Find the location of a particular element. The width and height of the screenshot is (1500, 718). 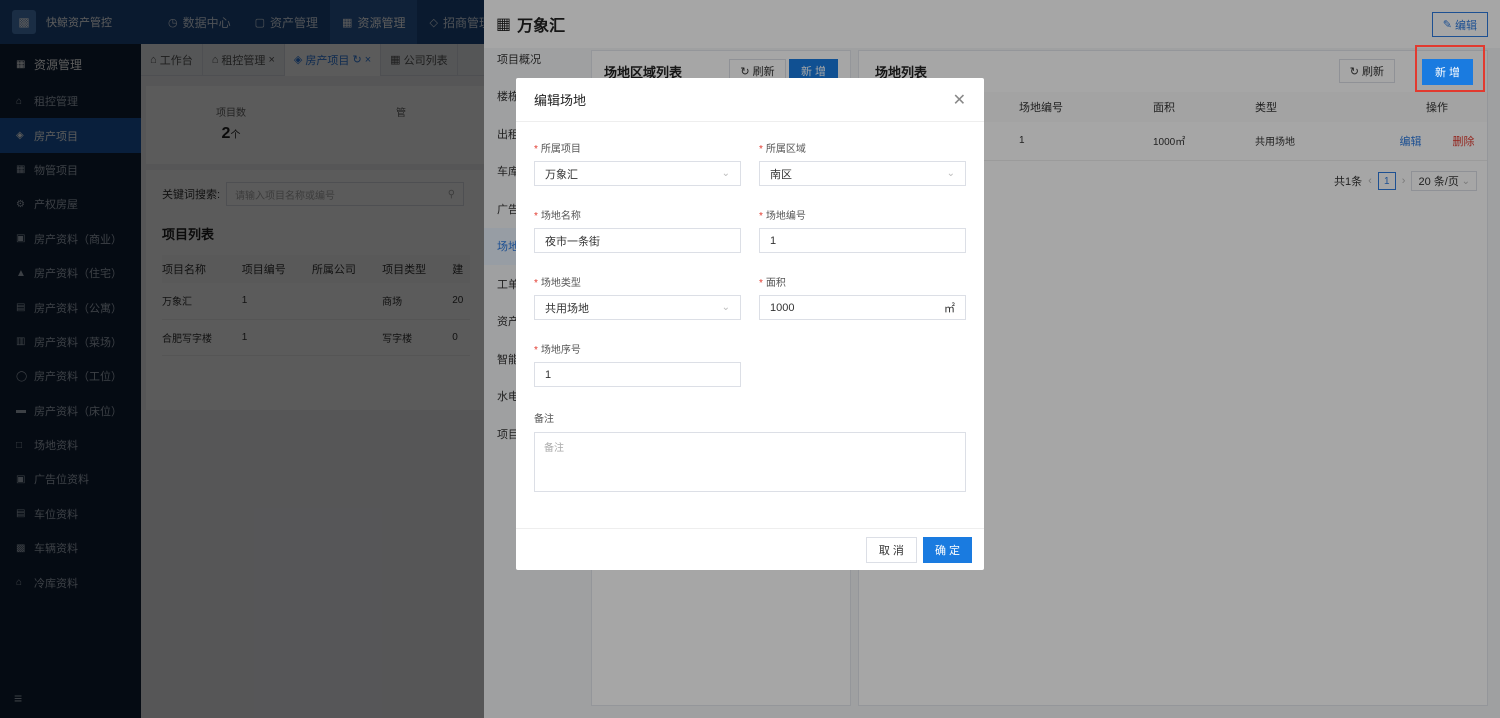

remark-textarea: 备注 is located at coordinates (750, 462).